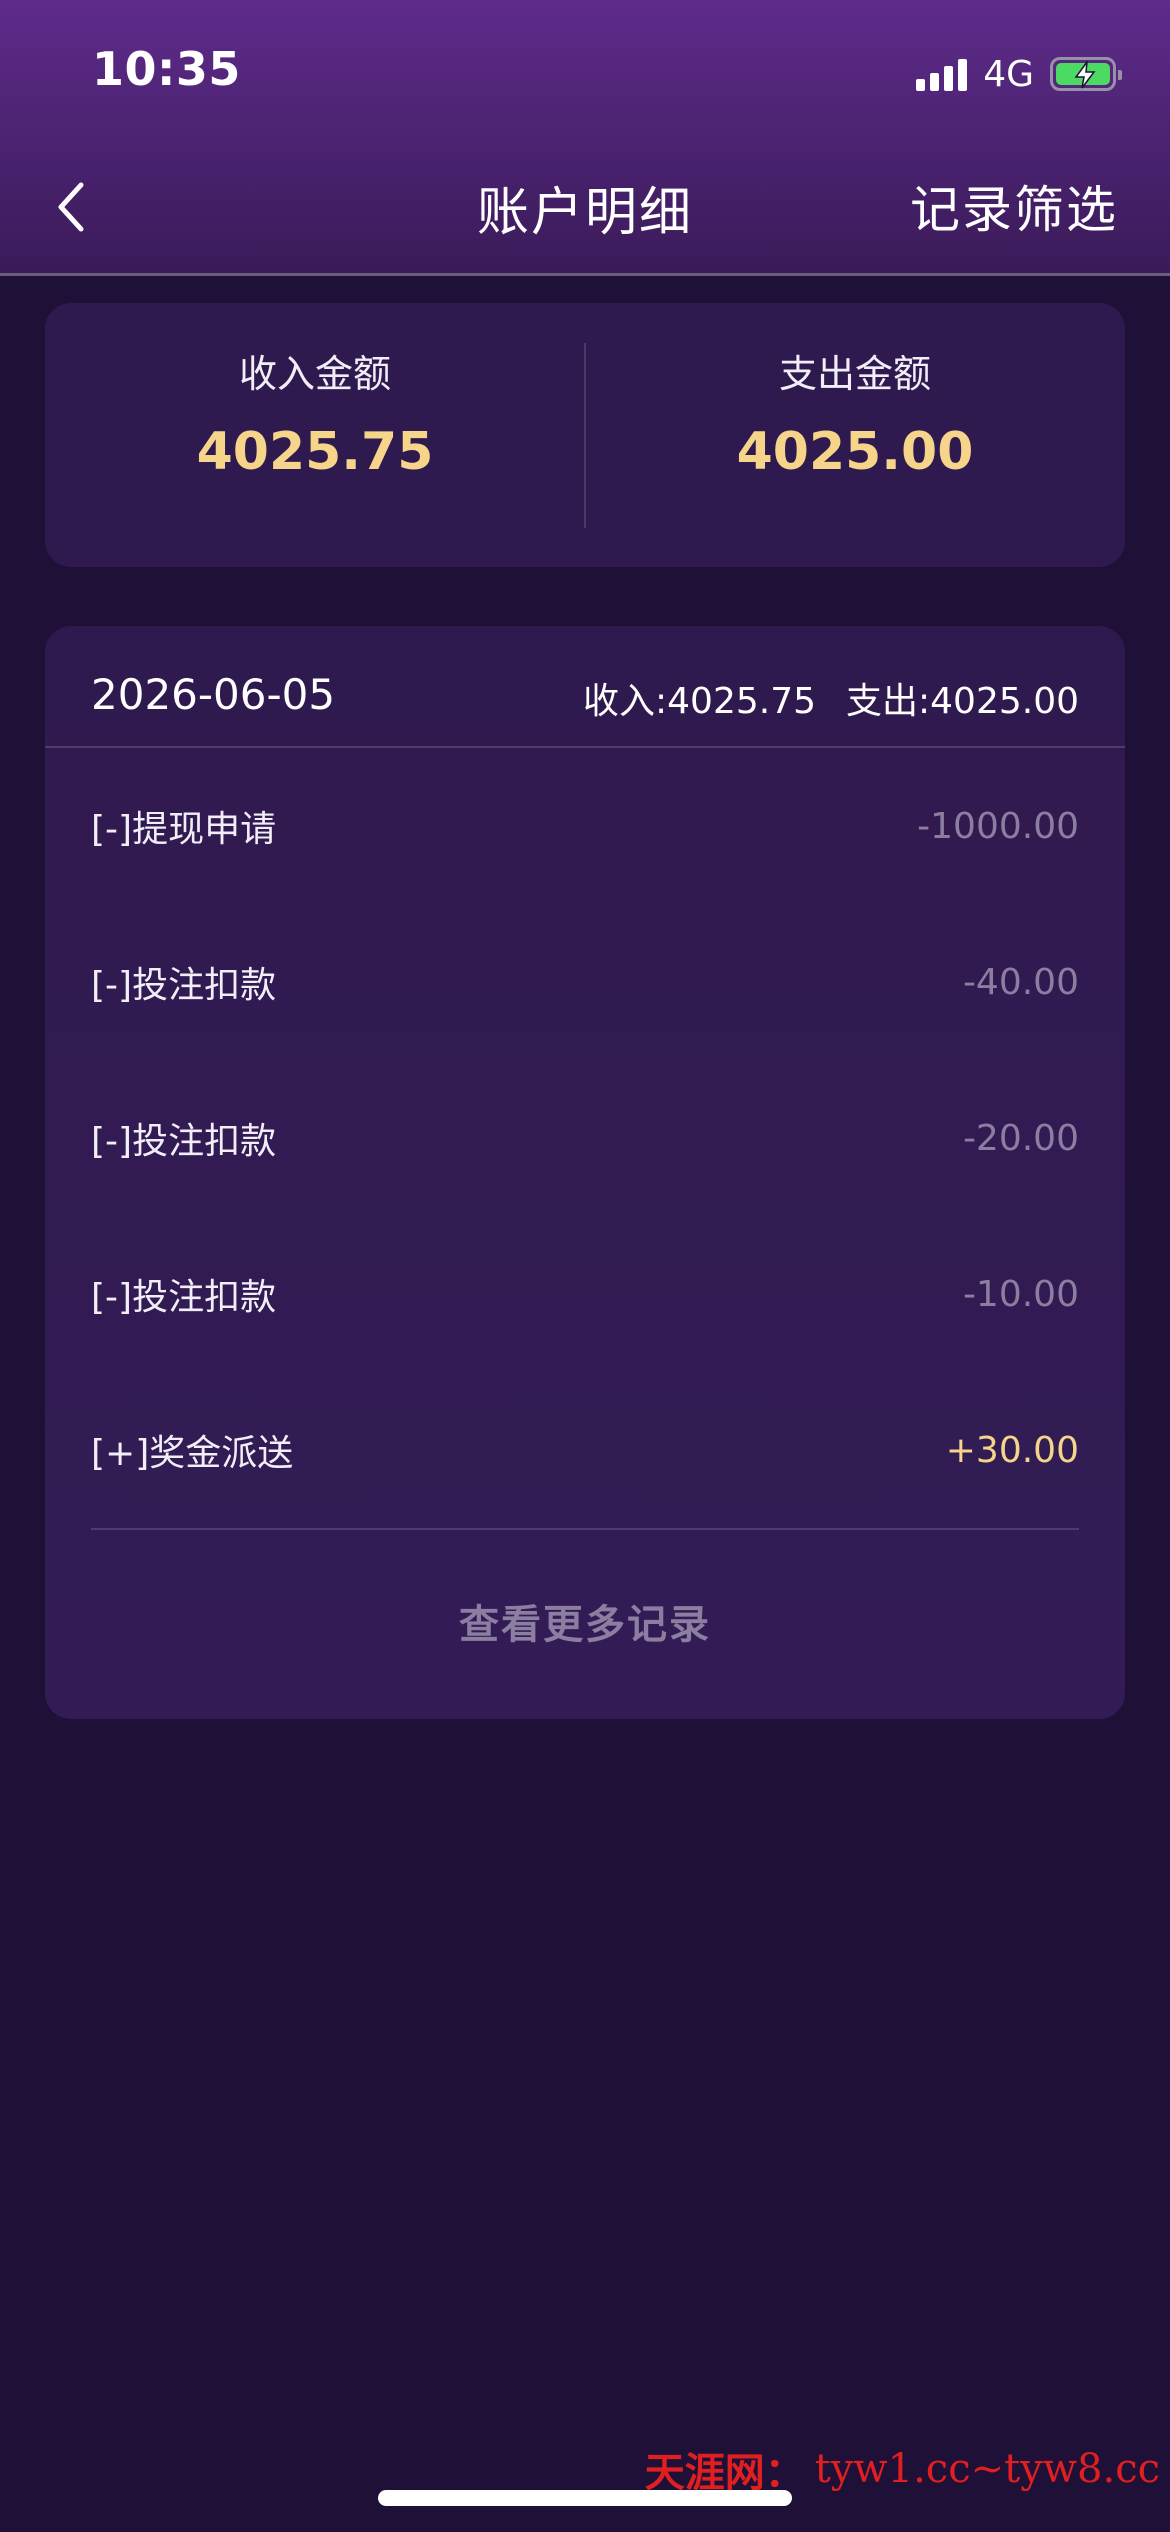 The height and width of the screenshot is (2532, 1170). I want to click on list-item: [+]奖金派送 +30.00, so click(585, 1450).